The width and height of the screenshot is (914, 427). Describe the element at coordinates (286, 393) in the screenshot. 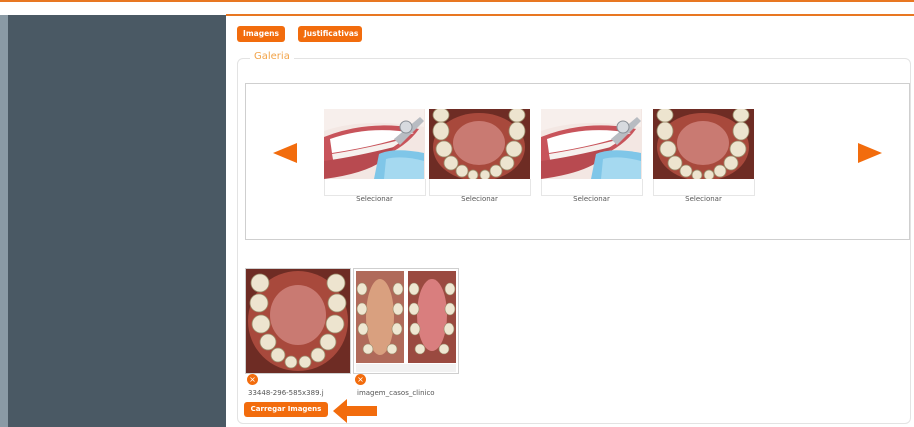

I see `uploaded-filename: 33448-296-585x389.j` at that location.